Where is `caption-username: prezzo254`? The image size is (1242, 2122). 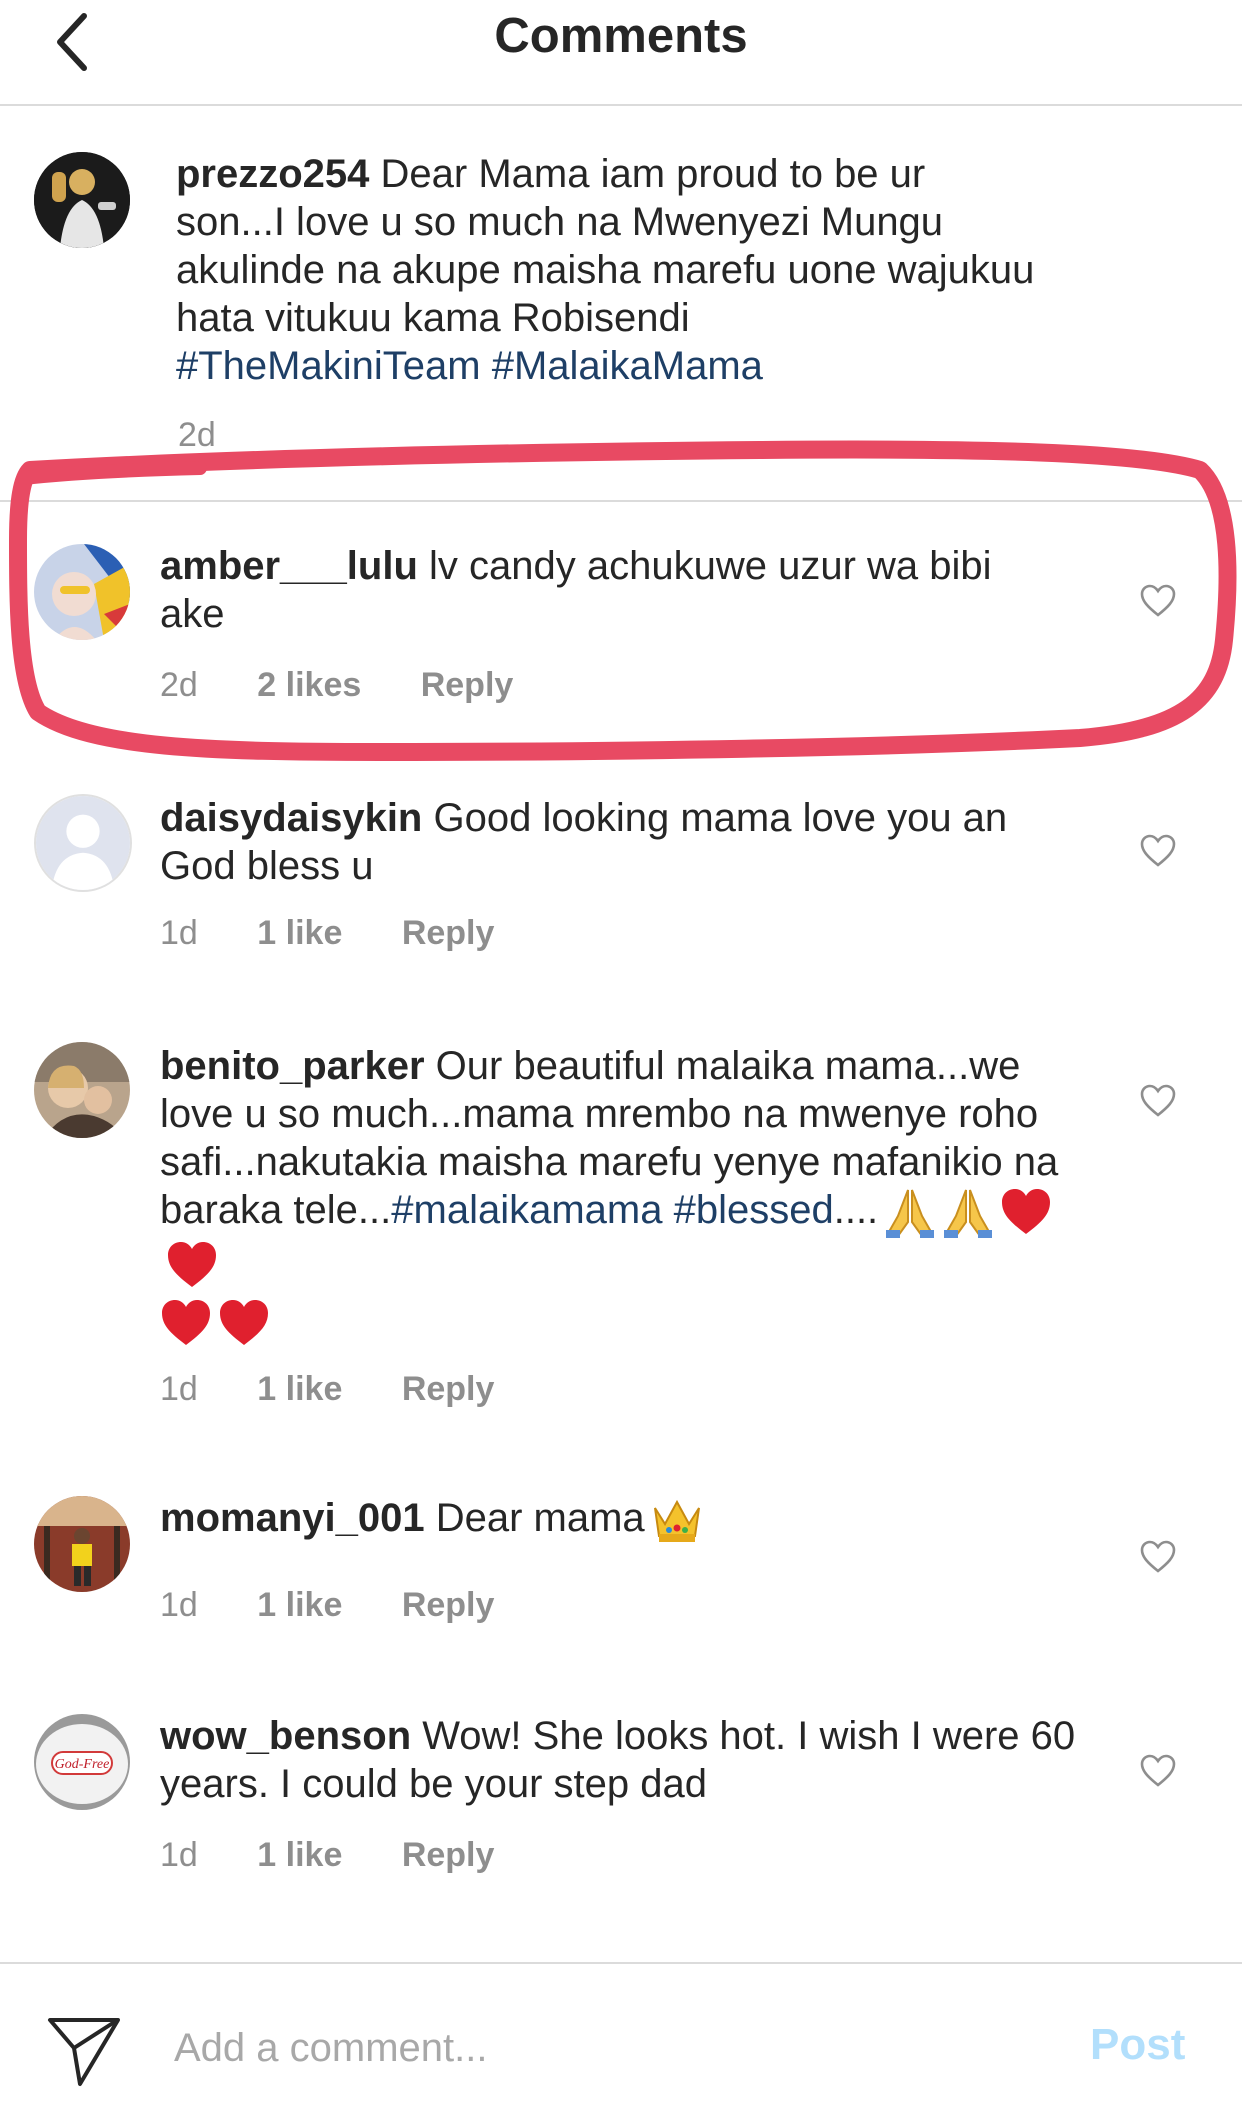
caption-username: prezzo254 is located at coordinates (272, 174).